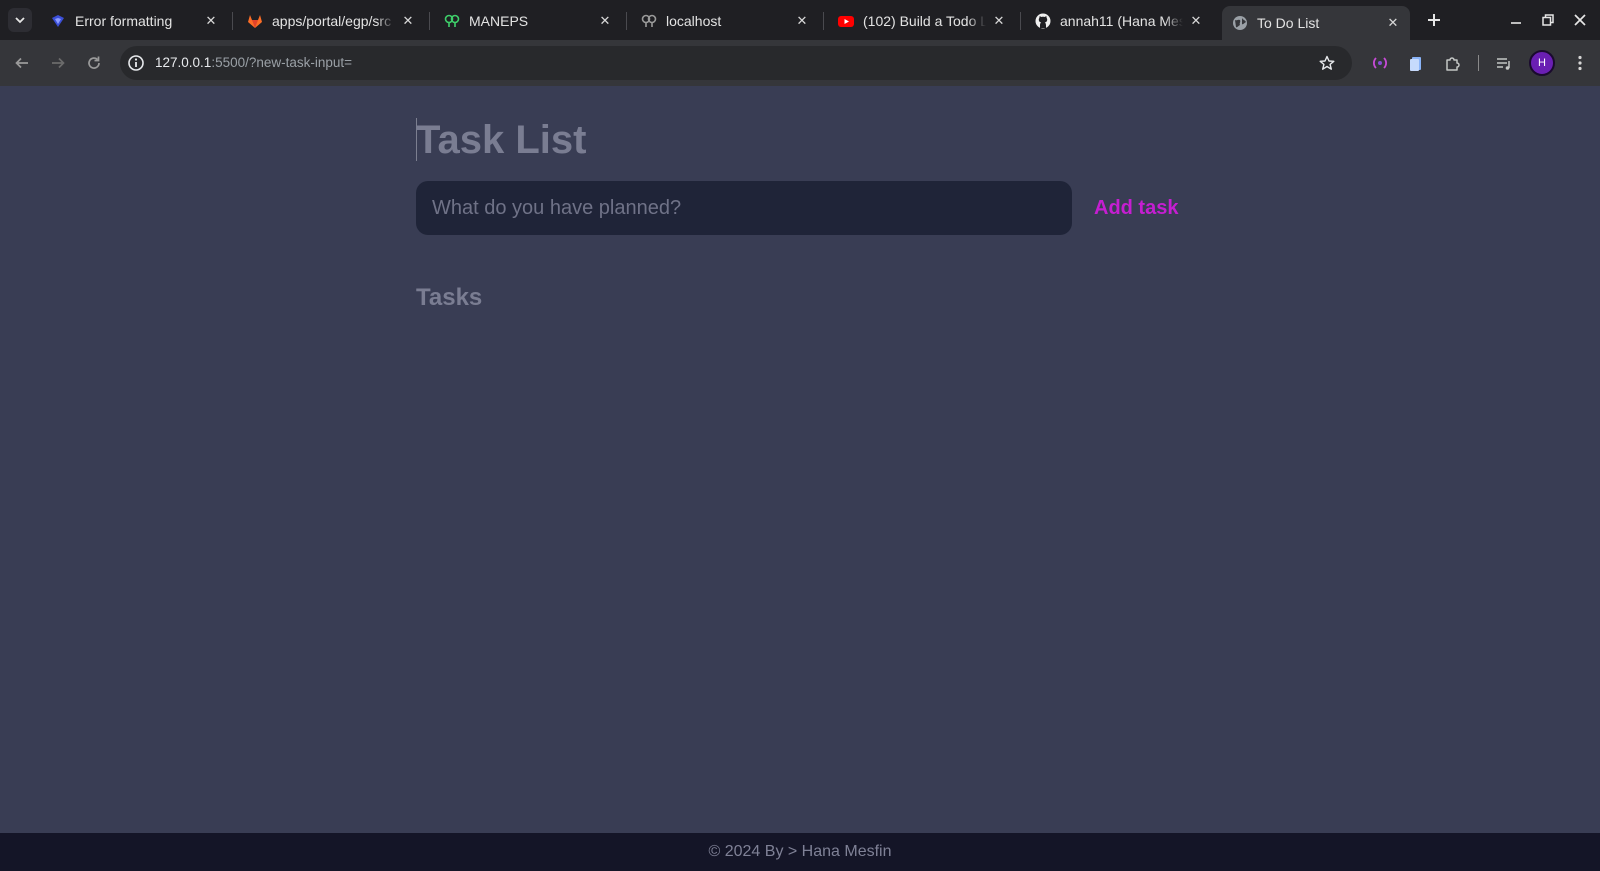  I want to click on restore-button, so click(1548, 20).